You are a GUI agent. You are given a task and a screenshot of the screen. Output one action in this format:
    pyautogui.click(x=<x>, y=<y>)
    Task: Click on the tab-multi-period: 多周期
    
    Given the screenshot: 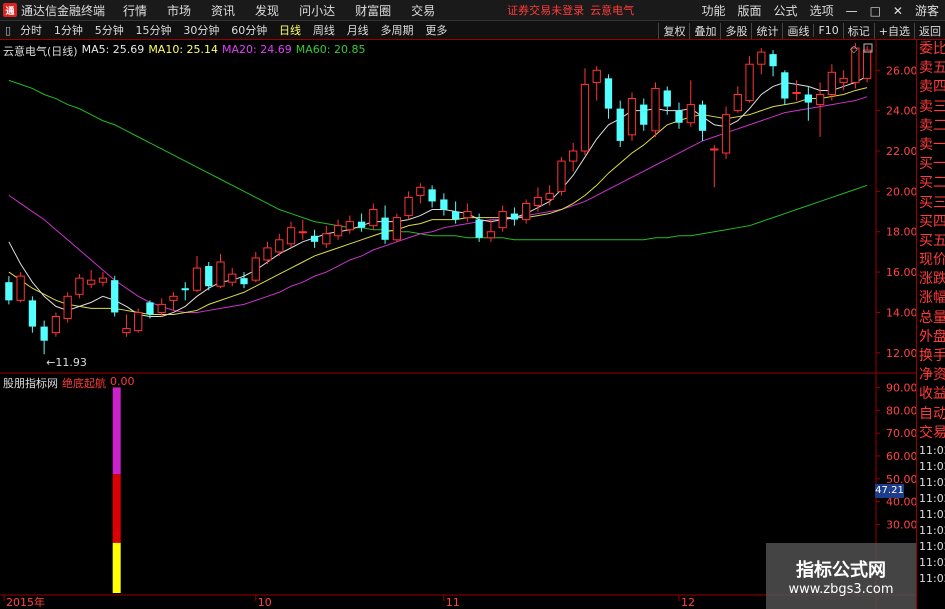 What is the action you would take?
    pyautogui.click(x=397, y=30)
    